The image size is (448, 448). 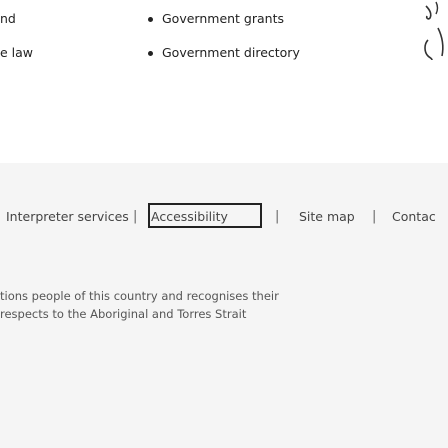 I want to click on footer-link-accessibility: Accessibility, so click(x=189, y=217).